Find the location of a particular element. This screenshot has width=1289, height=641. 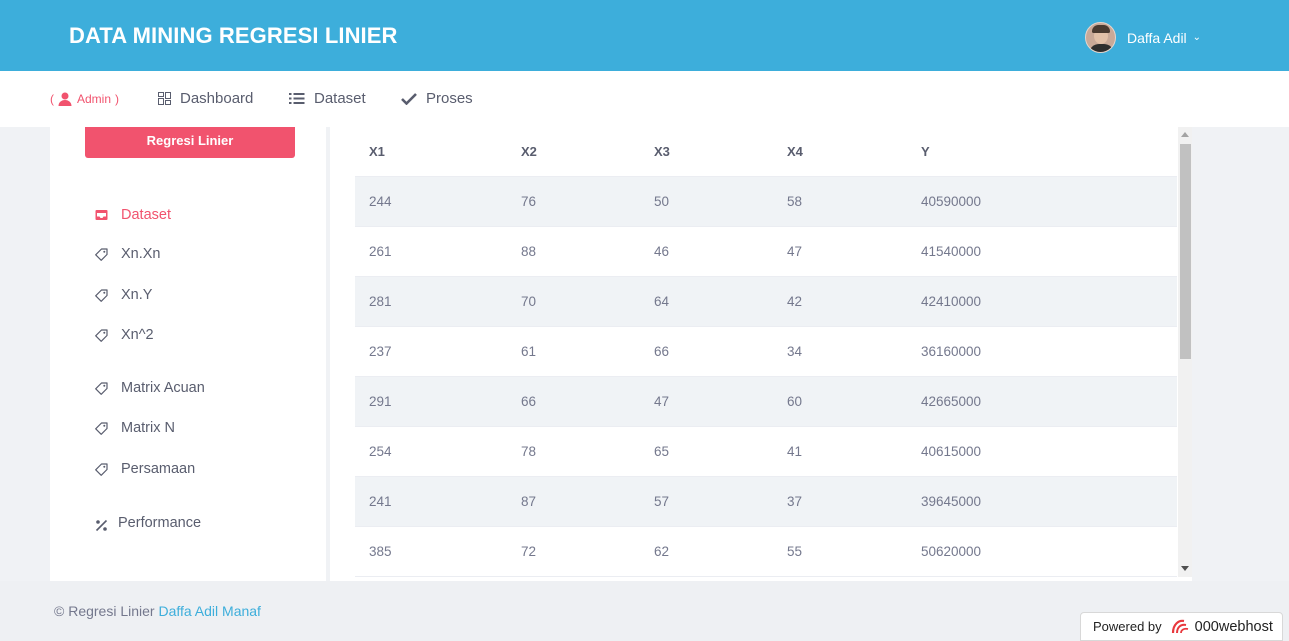

table-row: 281 70 64 42 42410000 is located at coordinates (766, 301).